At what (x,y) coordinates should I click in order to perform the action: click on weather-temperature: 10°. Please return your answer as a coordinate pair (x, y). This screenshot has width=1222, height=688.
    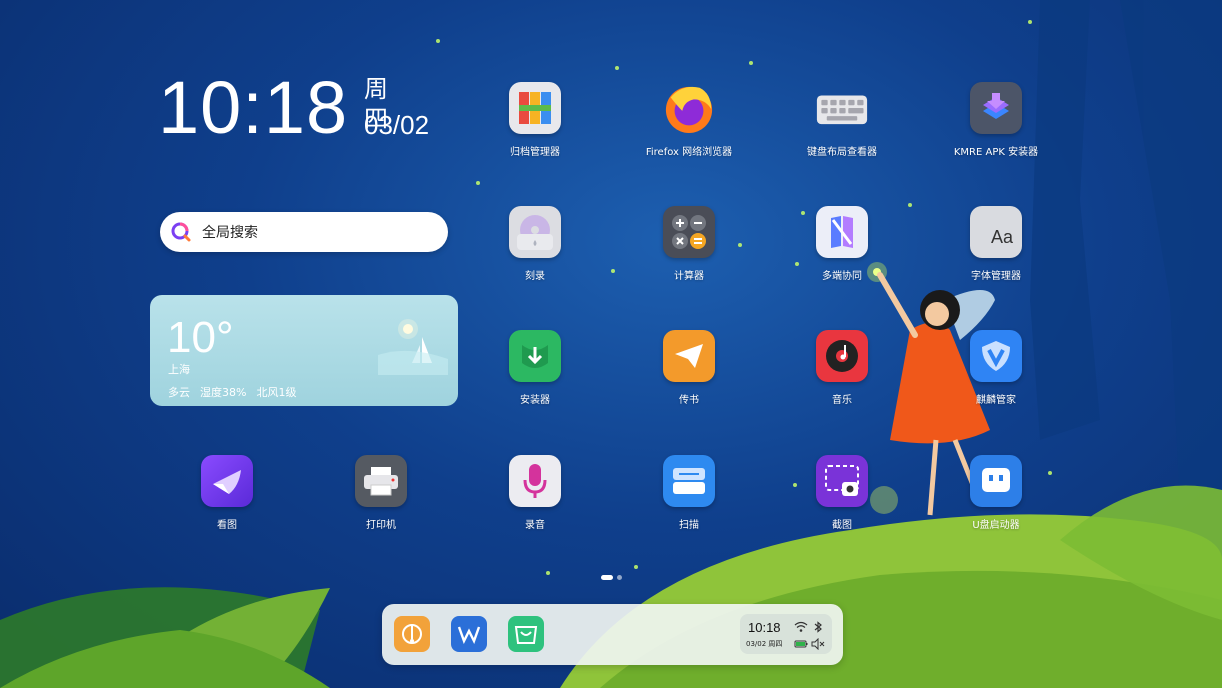
    Looking at the image, I should click on (200, 337).